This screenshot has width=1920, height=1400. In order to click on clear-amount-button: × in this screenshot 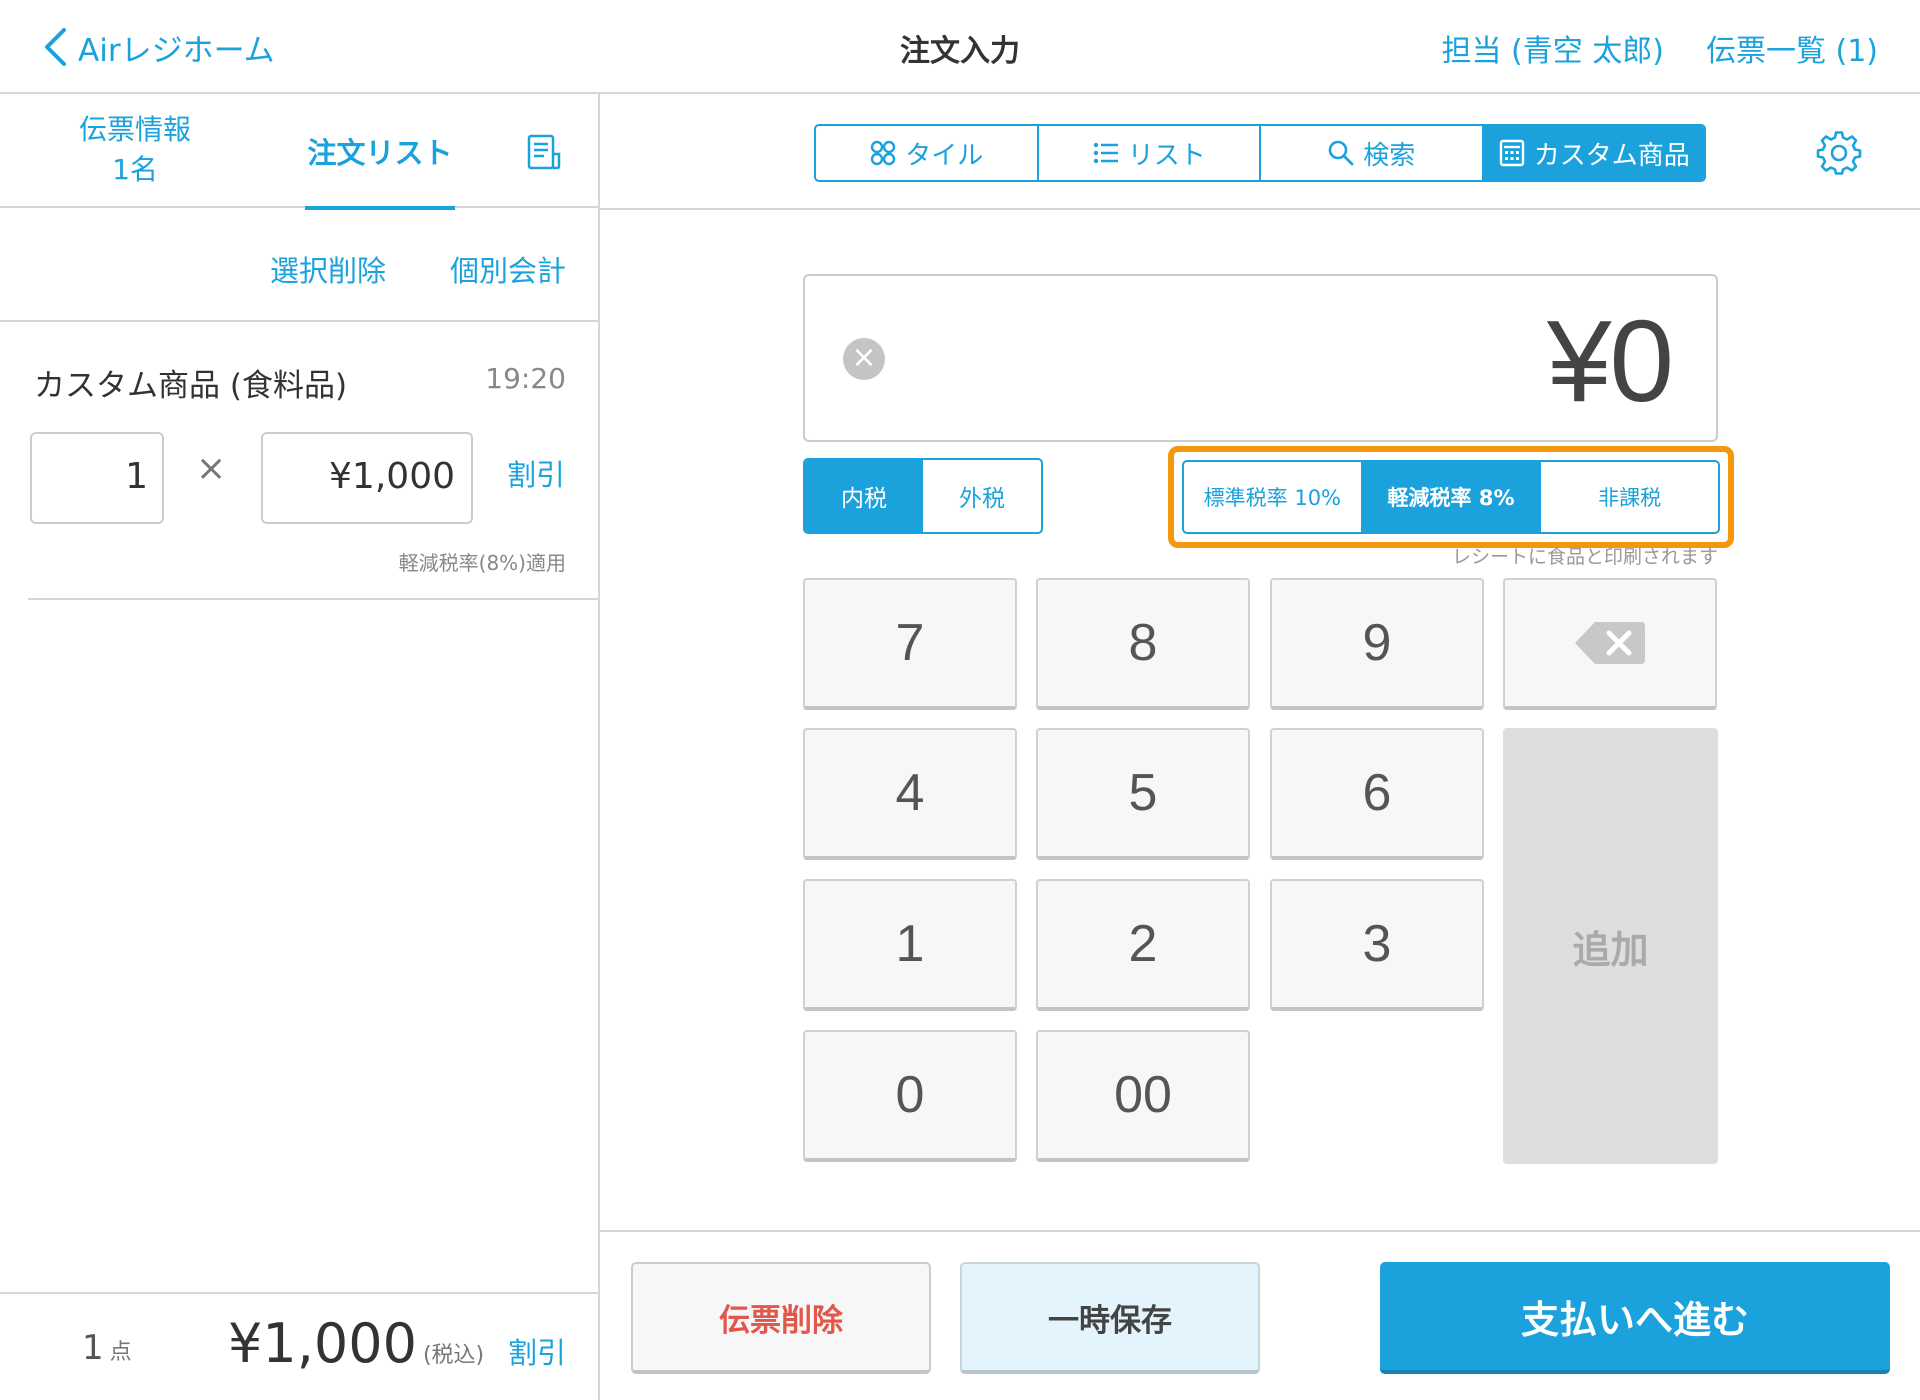, I will do `click(864, 359)`.